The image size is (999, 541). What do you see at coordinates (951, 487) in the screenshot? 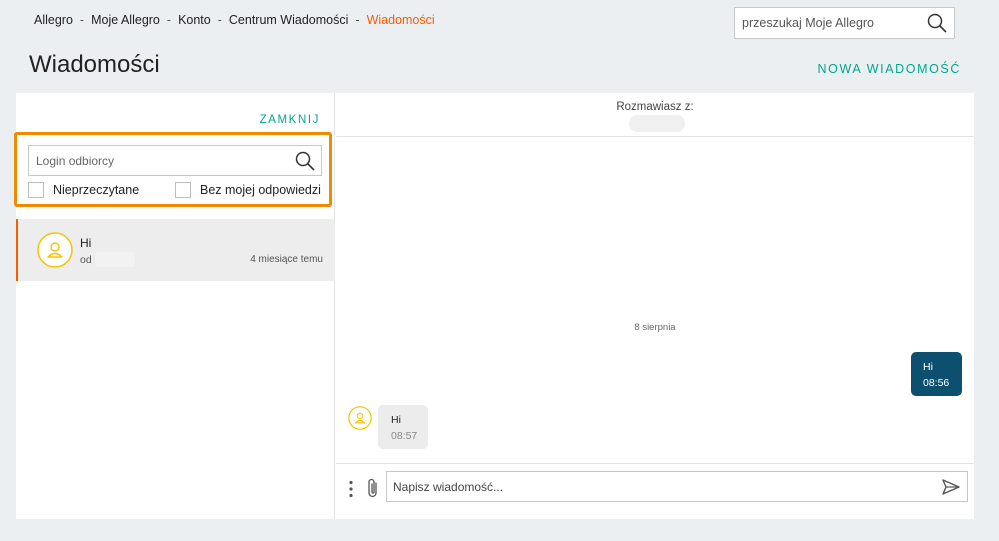
I see `send-icon` at bounding box center [951, 487].